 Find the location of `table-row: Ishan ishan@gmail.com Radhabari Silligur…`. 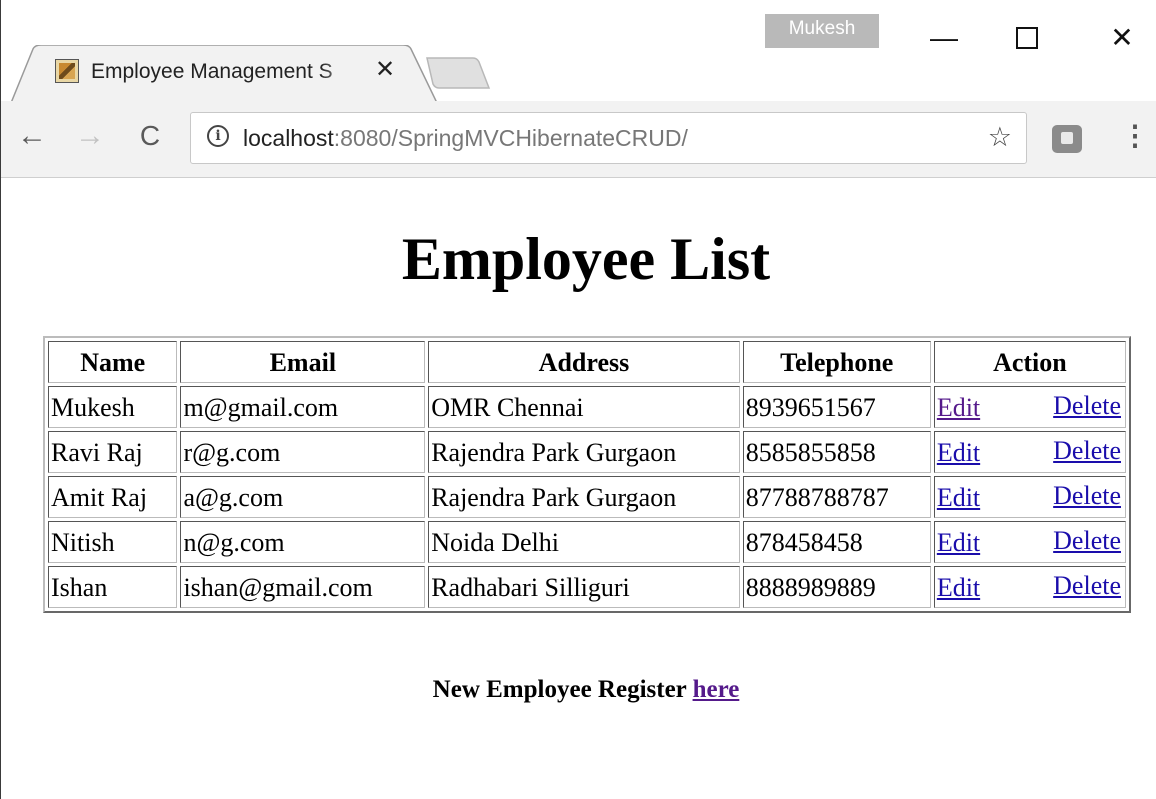

table-row: Ishan ishan@gmail.com Radhabari Silligur… is located at coordinates (587, 587).